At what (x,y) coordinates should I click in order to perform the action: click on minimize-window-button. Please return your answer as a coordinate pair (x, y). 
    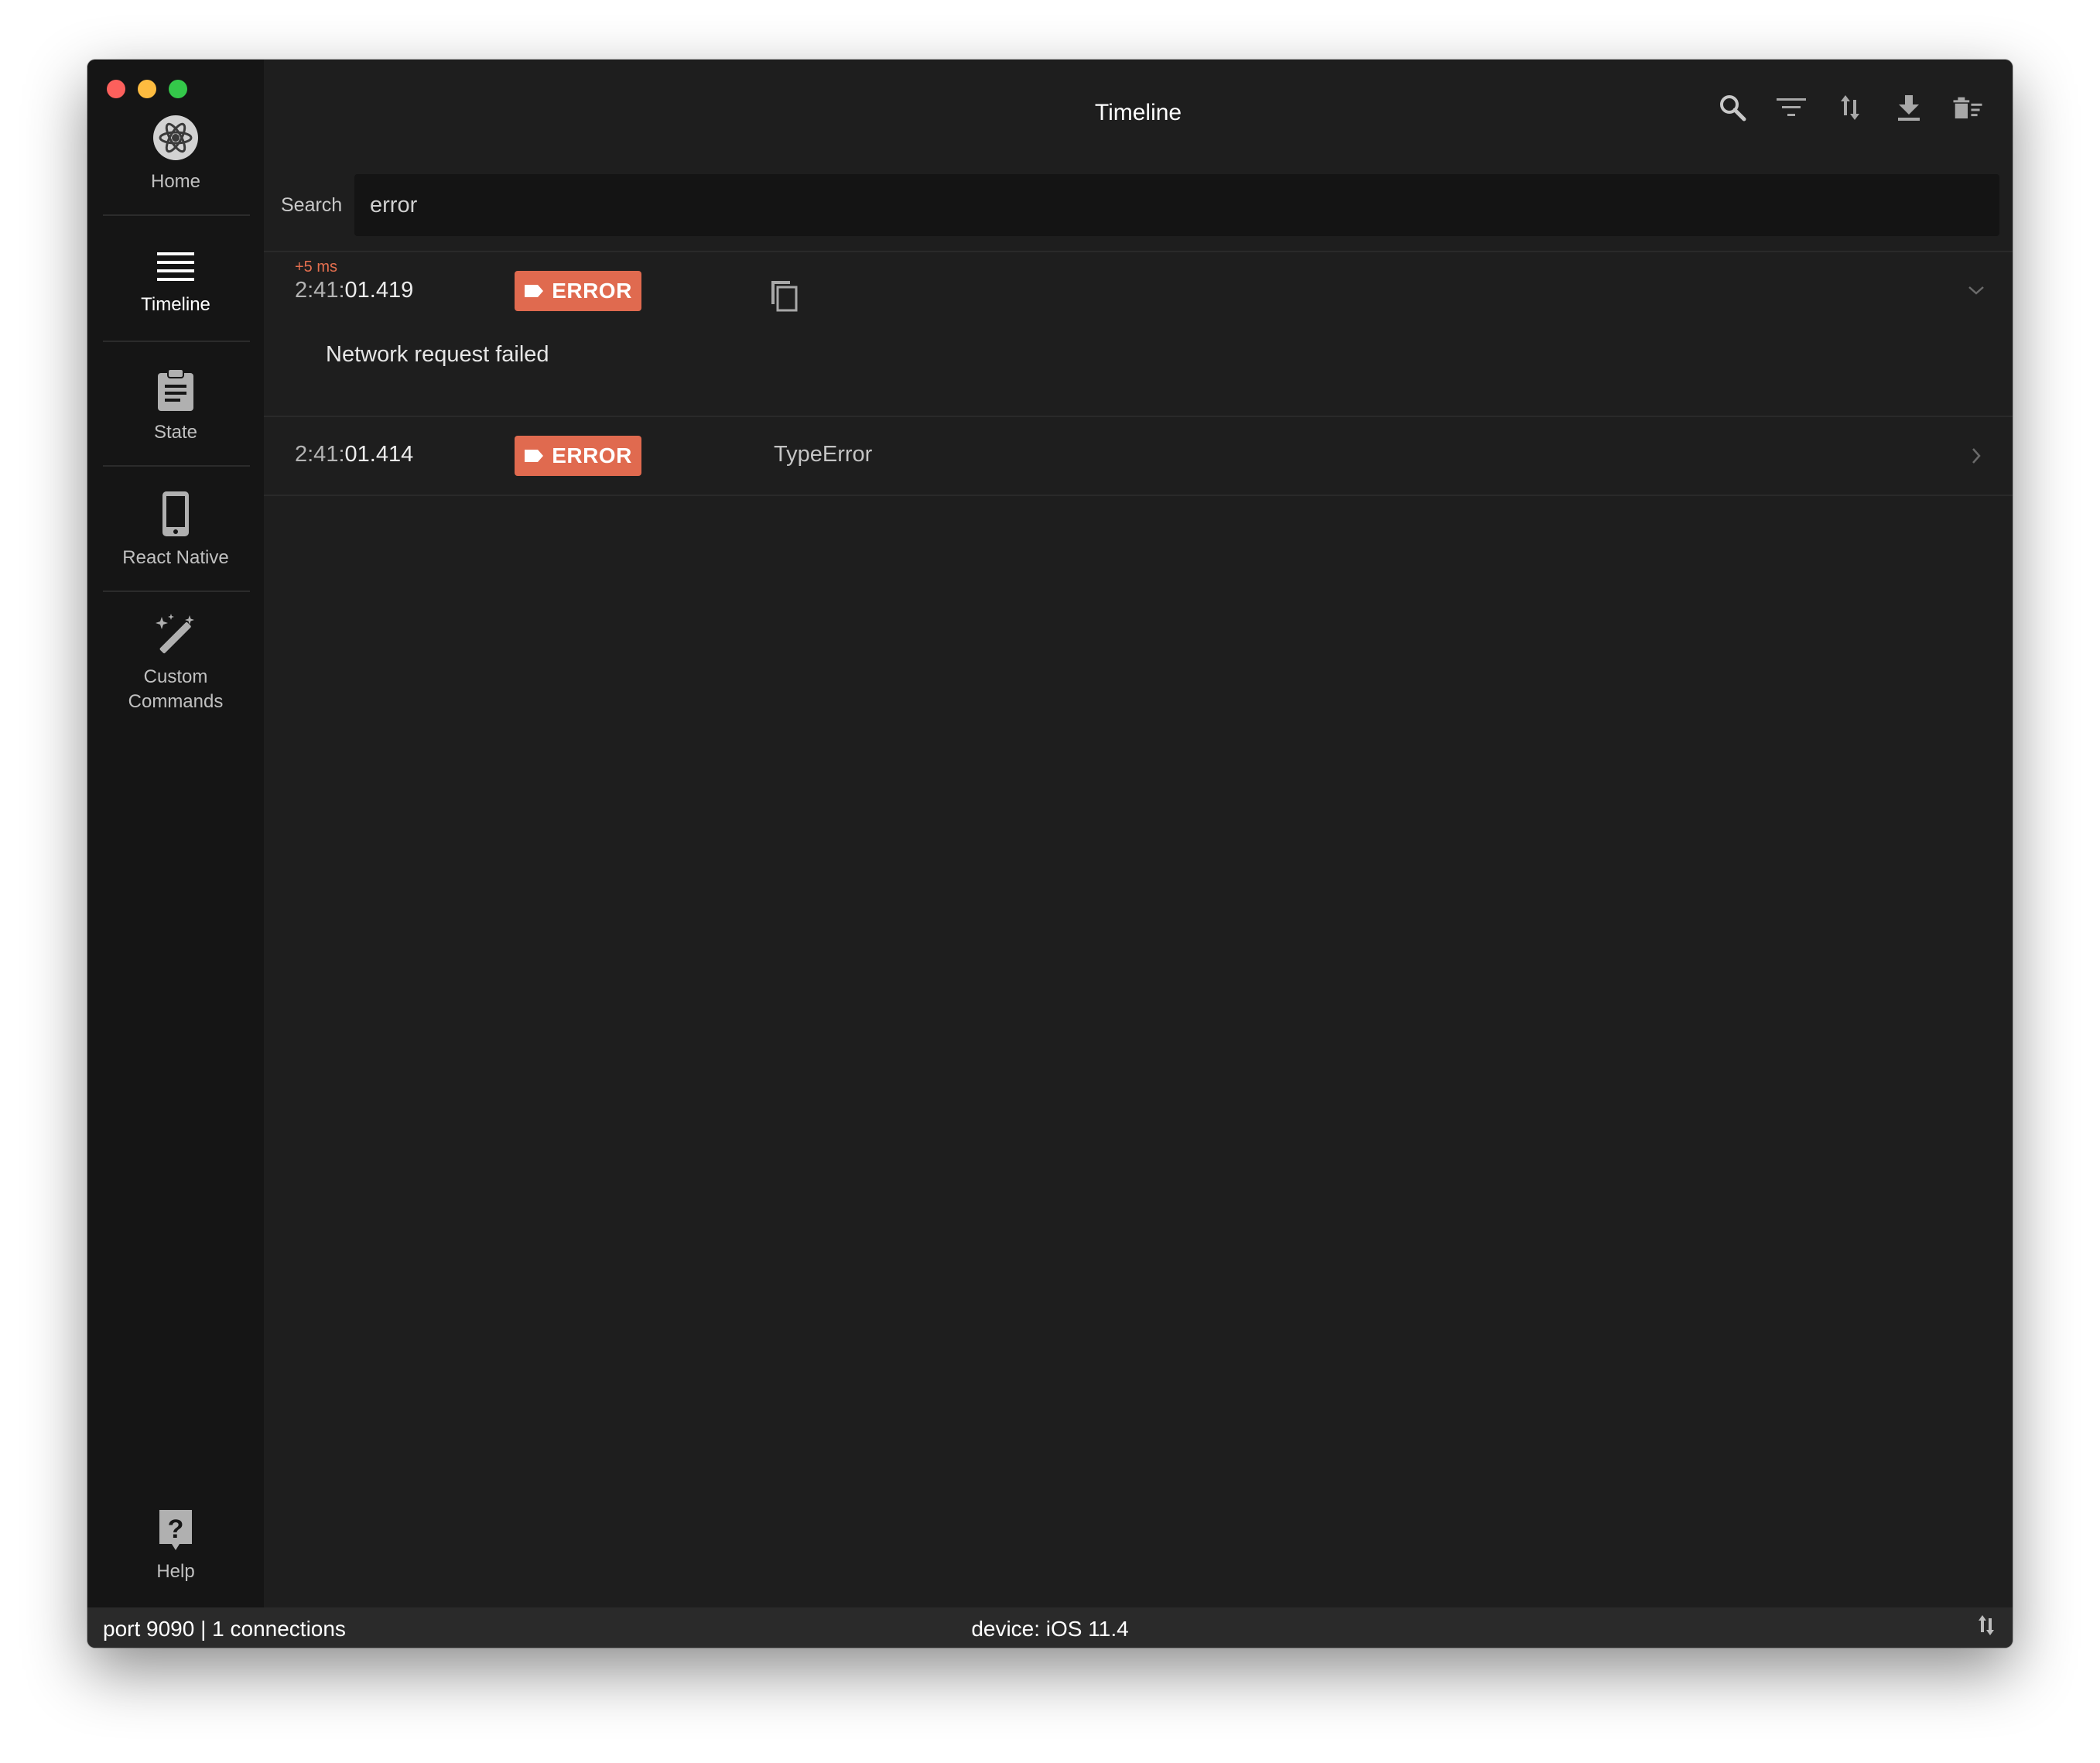
    Looking at the image, I should click on (147, 89).